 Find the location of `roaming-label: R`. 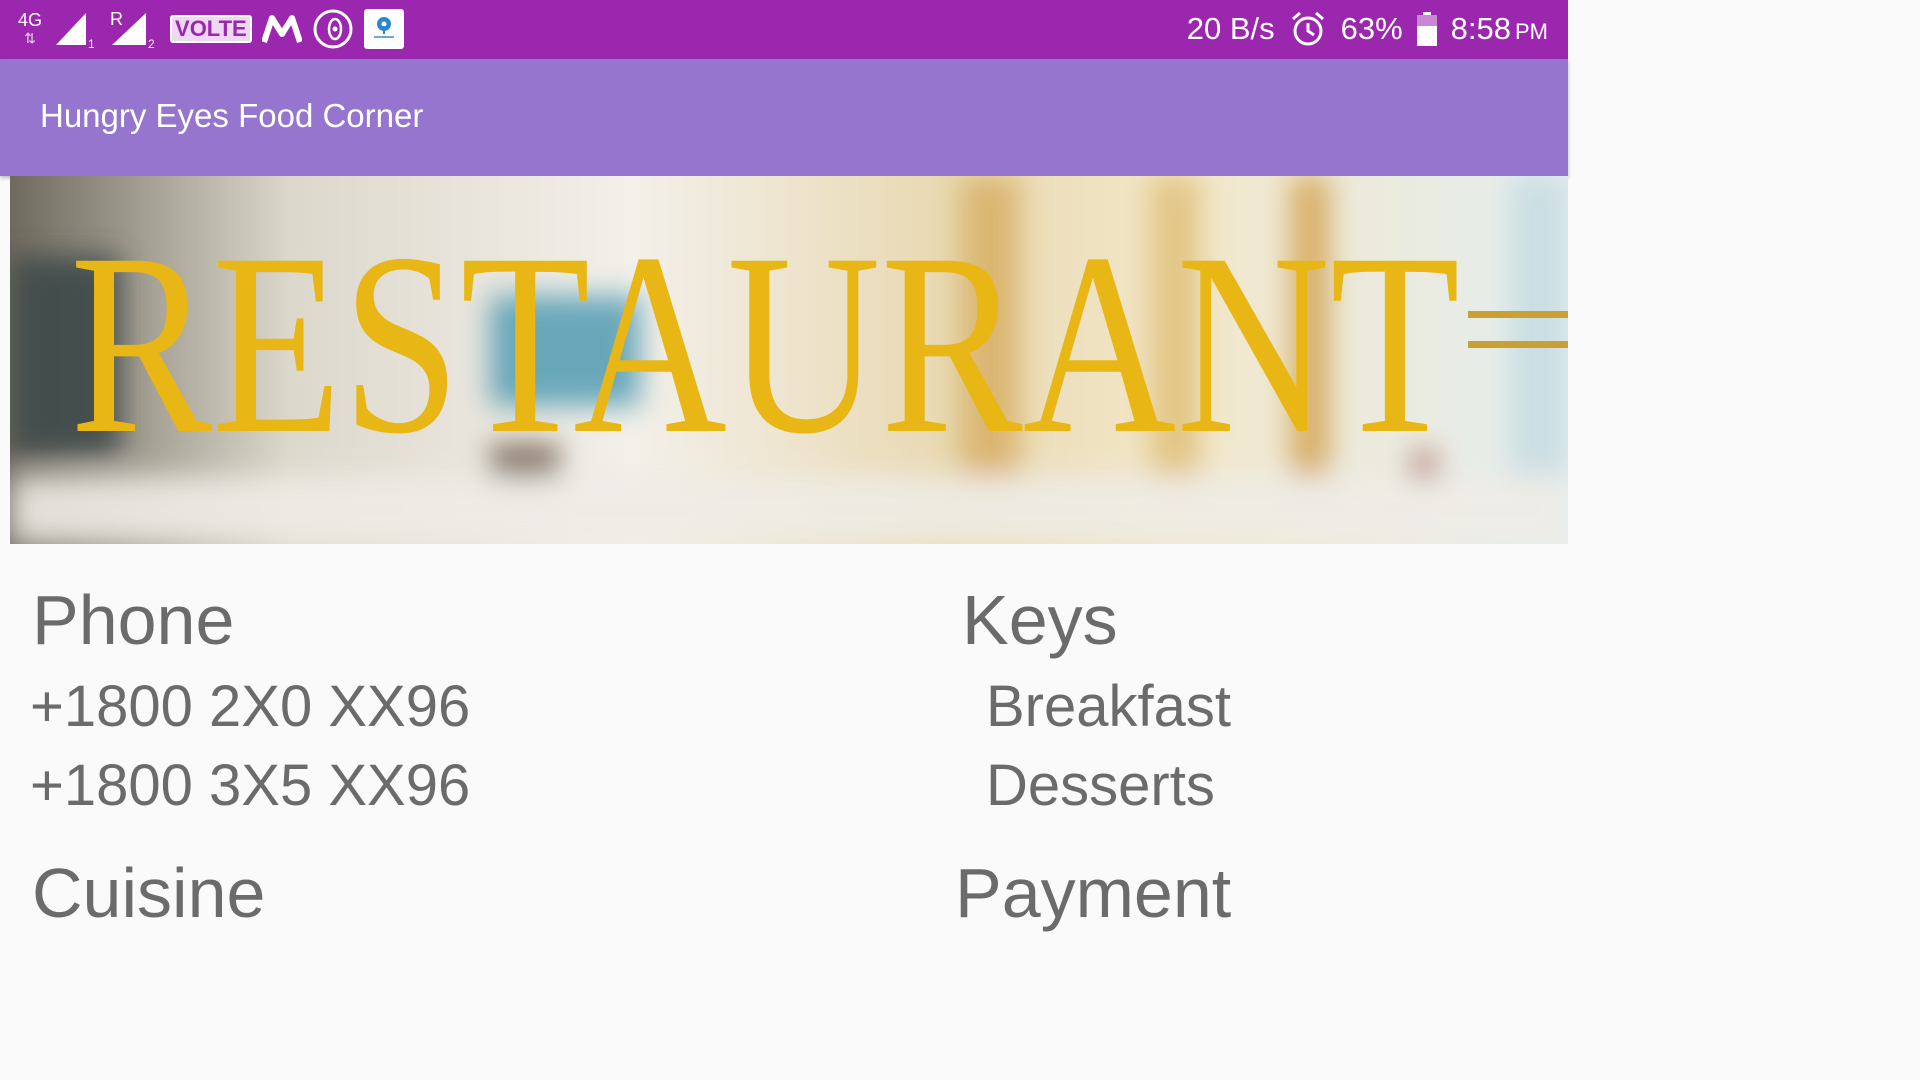

roaming-label: R is located at coordinates (116, 19).